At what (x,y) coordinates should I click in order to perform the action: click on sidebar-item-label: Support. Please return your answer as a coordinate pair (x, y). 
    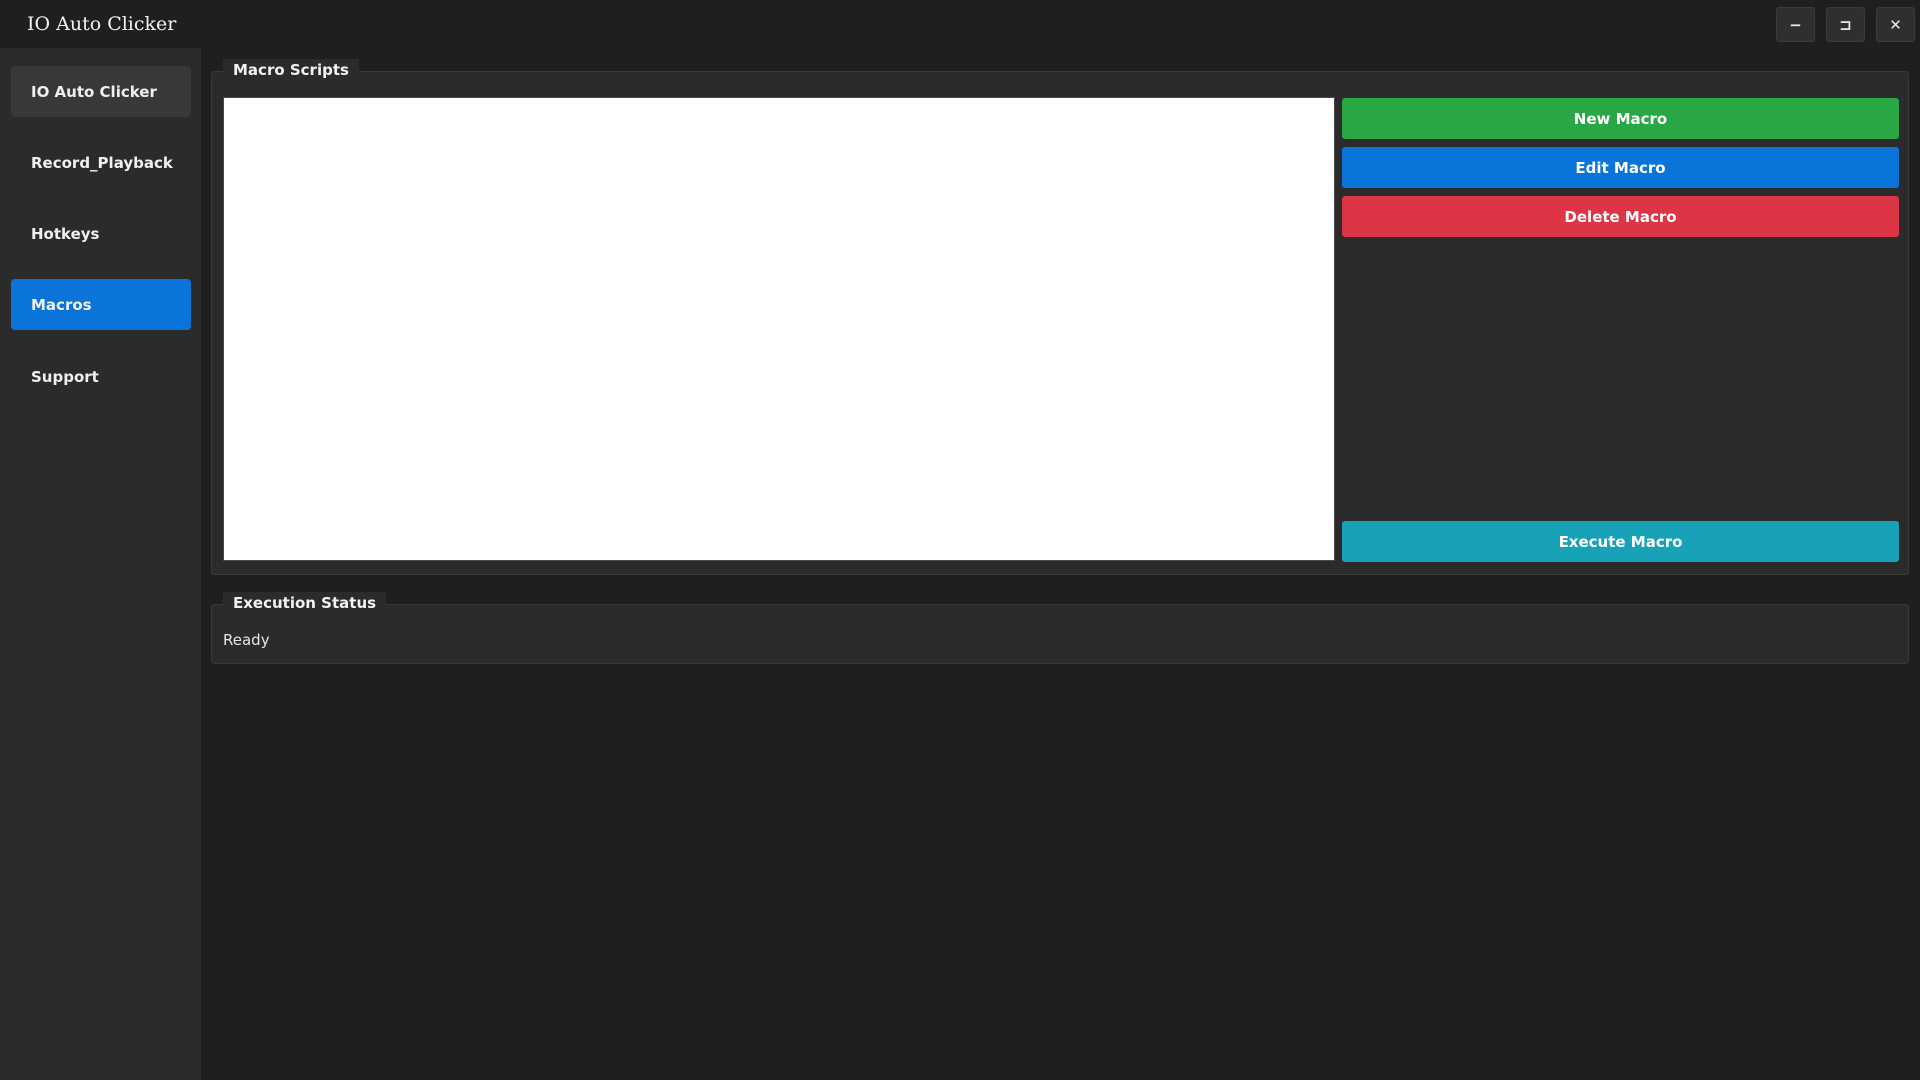
    Looking at the image, I should click on (65, 376).